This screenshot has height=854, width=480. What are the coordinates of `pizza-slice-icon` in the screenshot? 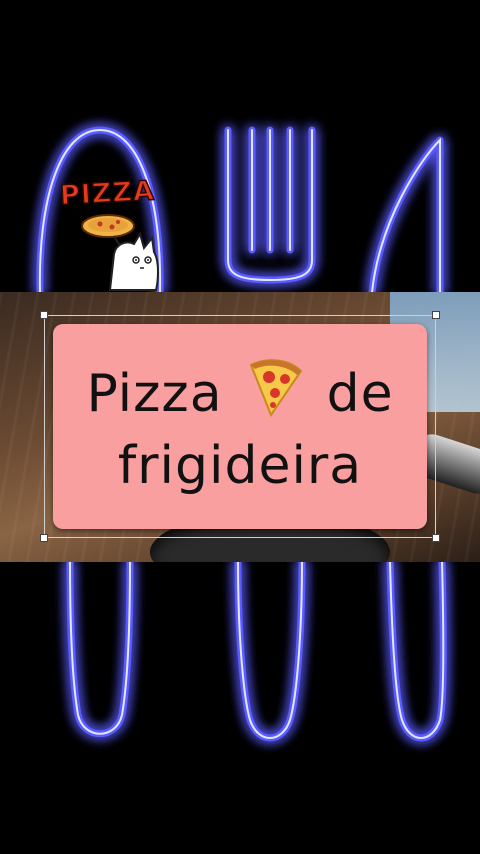 It's located at (275, 394).